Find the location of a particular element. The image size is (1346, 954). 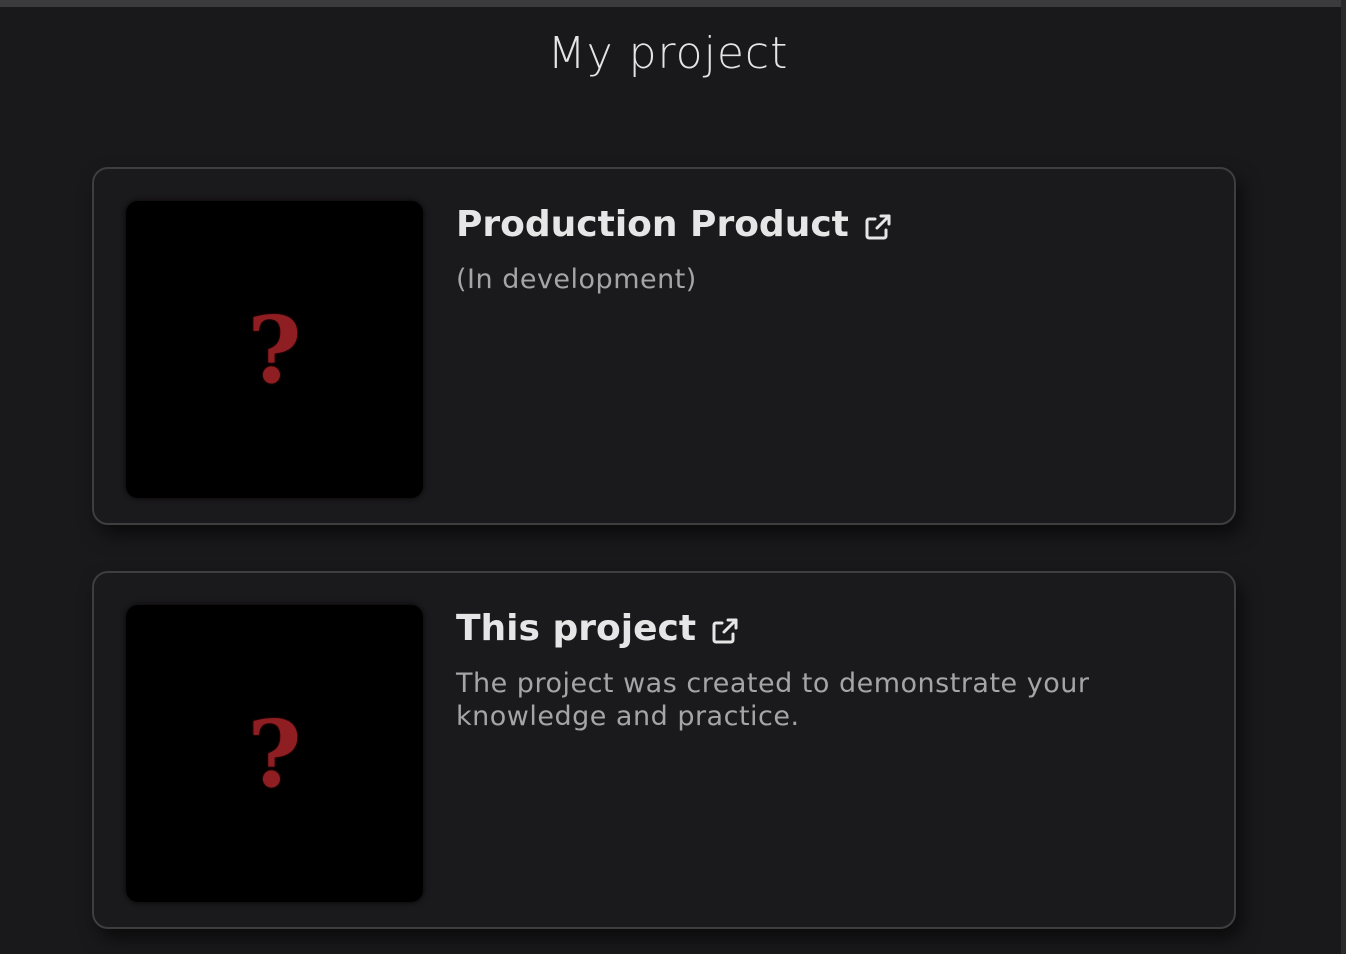

window-top-bar is located at coordinates (673, 3).